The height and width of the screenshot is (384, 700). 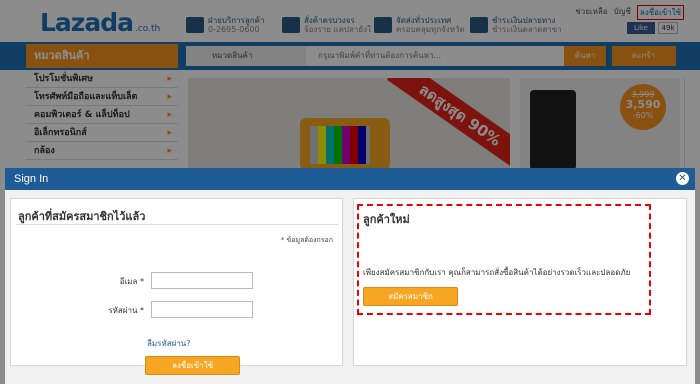 I want to click on login-button: ลงชื่อเข้าใช้, so click(x=192, y=365).